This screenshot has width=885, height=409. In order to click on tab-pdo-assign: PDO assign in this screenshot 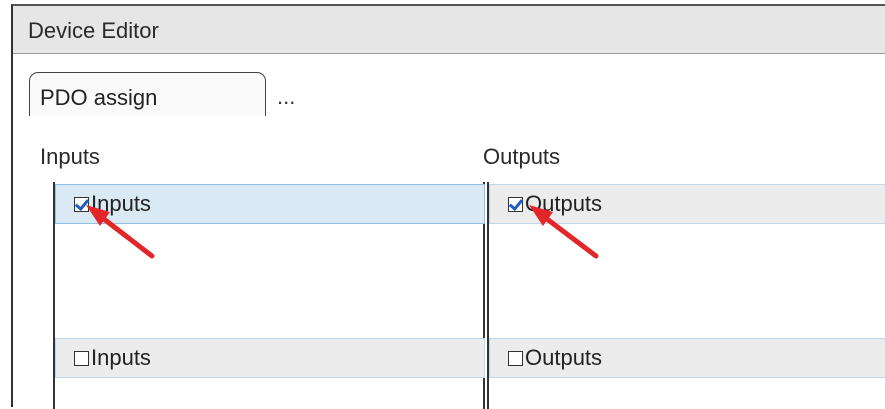, I will do `click(147, 94)`.